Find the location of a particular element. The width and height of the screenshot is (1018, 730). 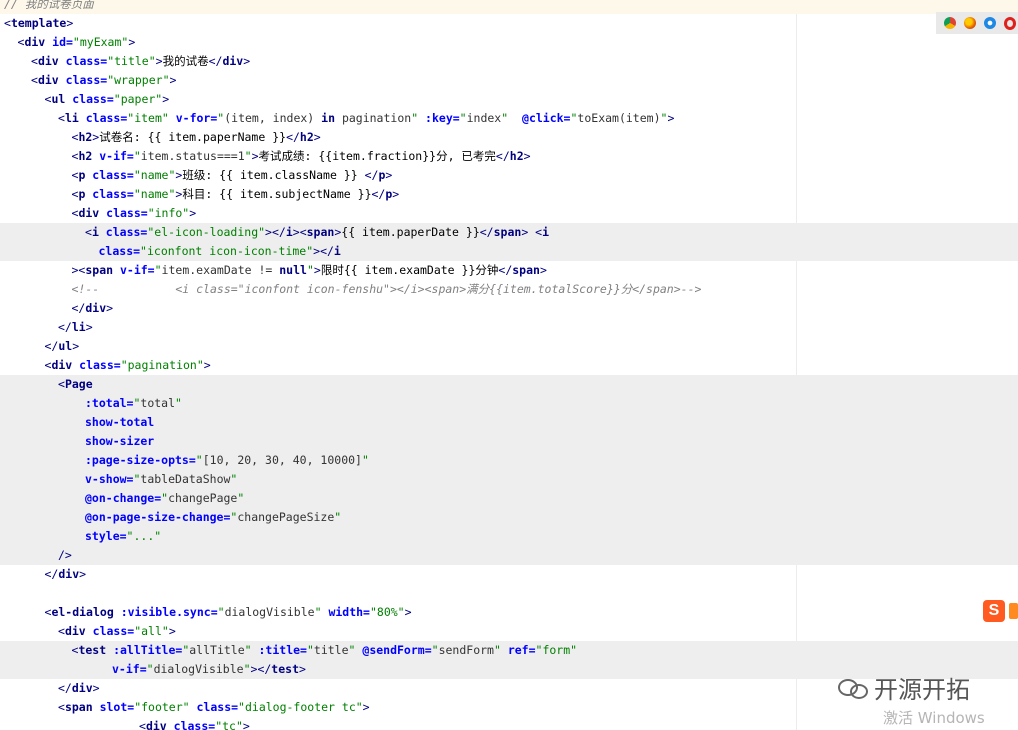

code-line: @on-change="changePage" is located at coordinates (509, 498).